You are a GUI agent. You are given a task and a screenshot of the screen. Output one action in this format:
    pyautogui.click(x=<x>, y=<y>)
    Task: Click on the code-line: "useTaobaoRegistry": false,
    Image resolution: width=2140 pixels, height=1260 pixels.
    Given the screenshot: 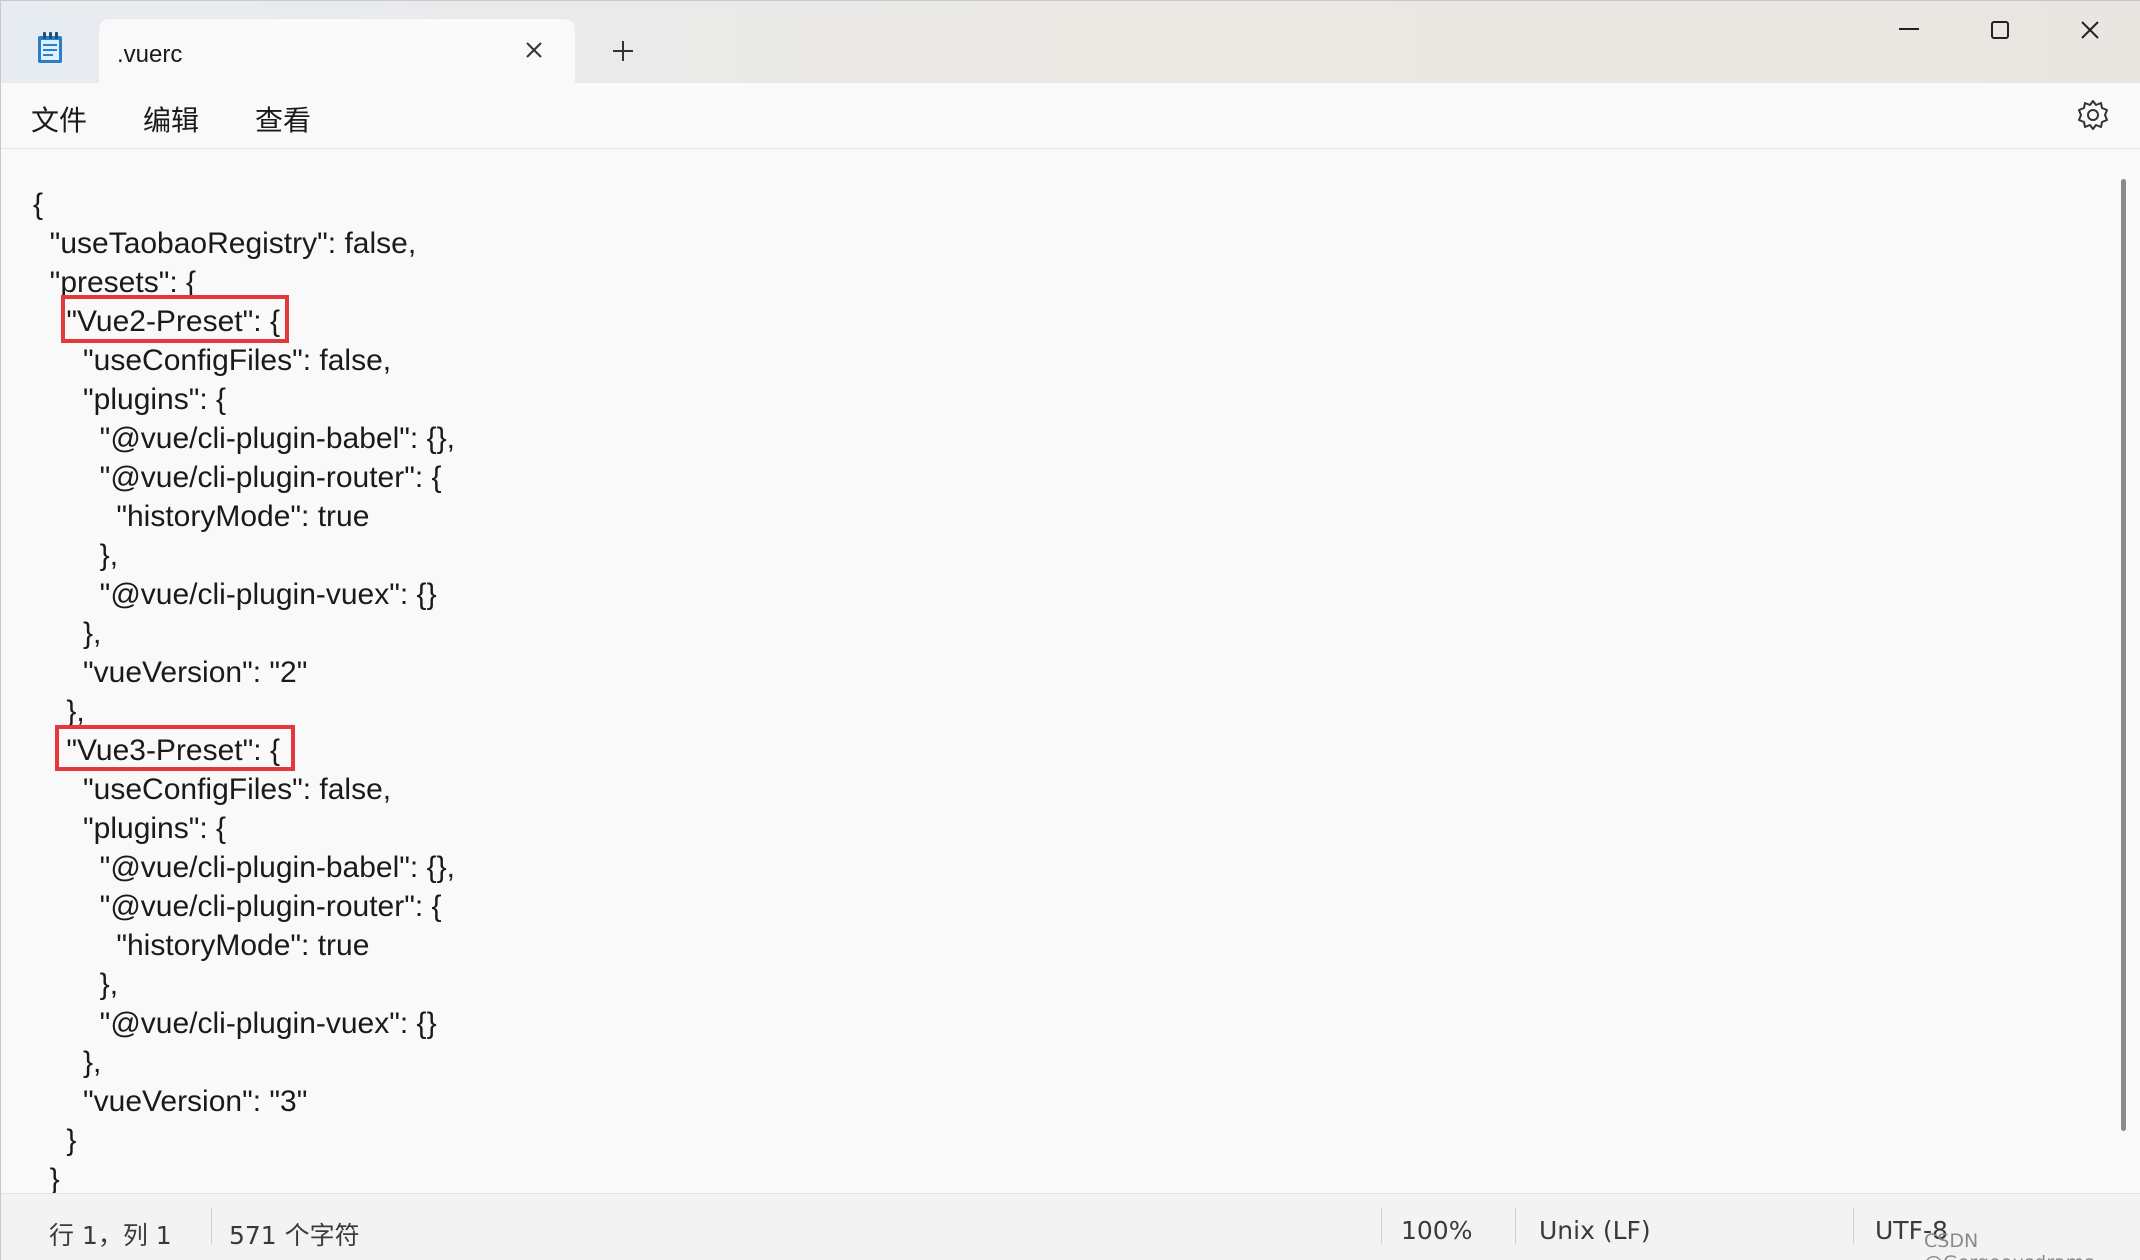 What is the action you would take?
    pyautogui.click(x=225, y=243)
    